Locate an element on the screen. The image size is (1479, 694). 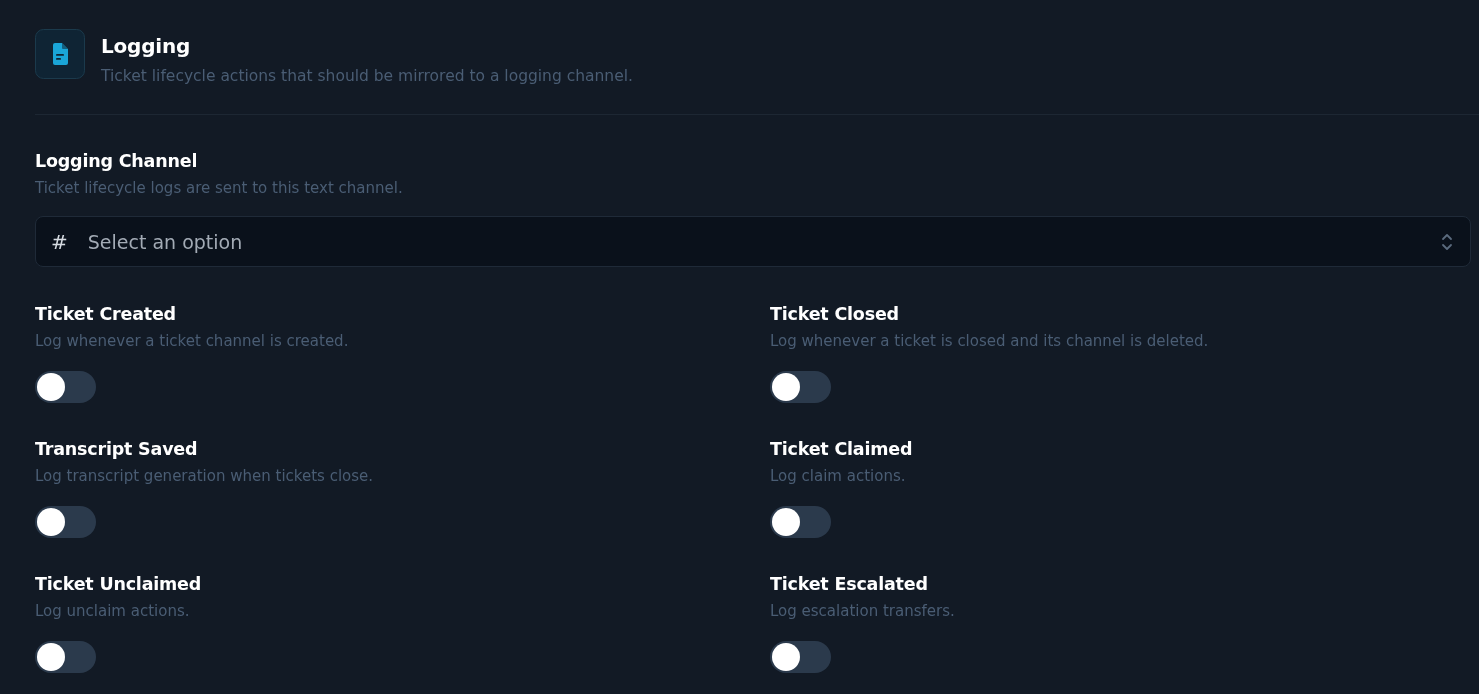
section-subtitle: Ticket lifecycle actions that should be mirrored to a logging channel. is located at coordinates (367, 76).